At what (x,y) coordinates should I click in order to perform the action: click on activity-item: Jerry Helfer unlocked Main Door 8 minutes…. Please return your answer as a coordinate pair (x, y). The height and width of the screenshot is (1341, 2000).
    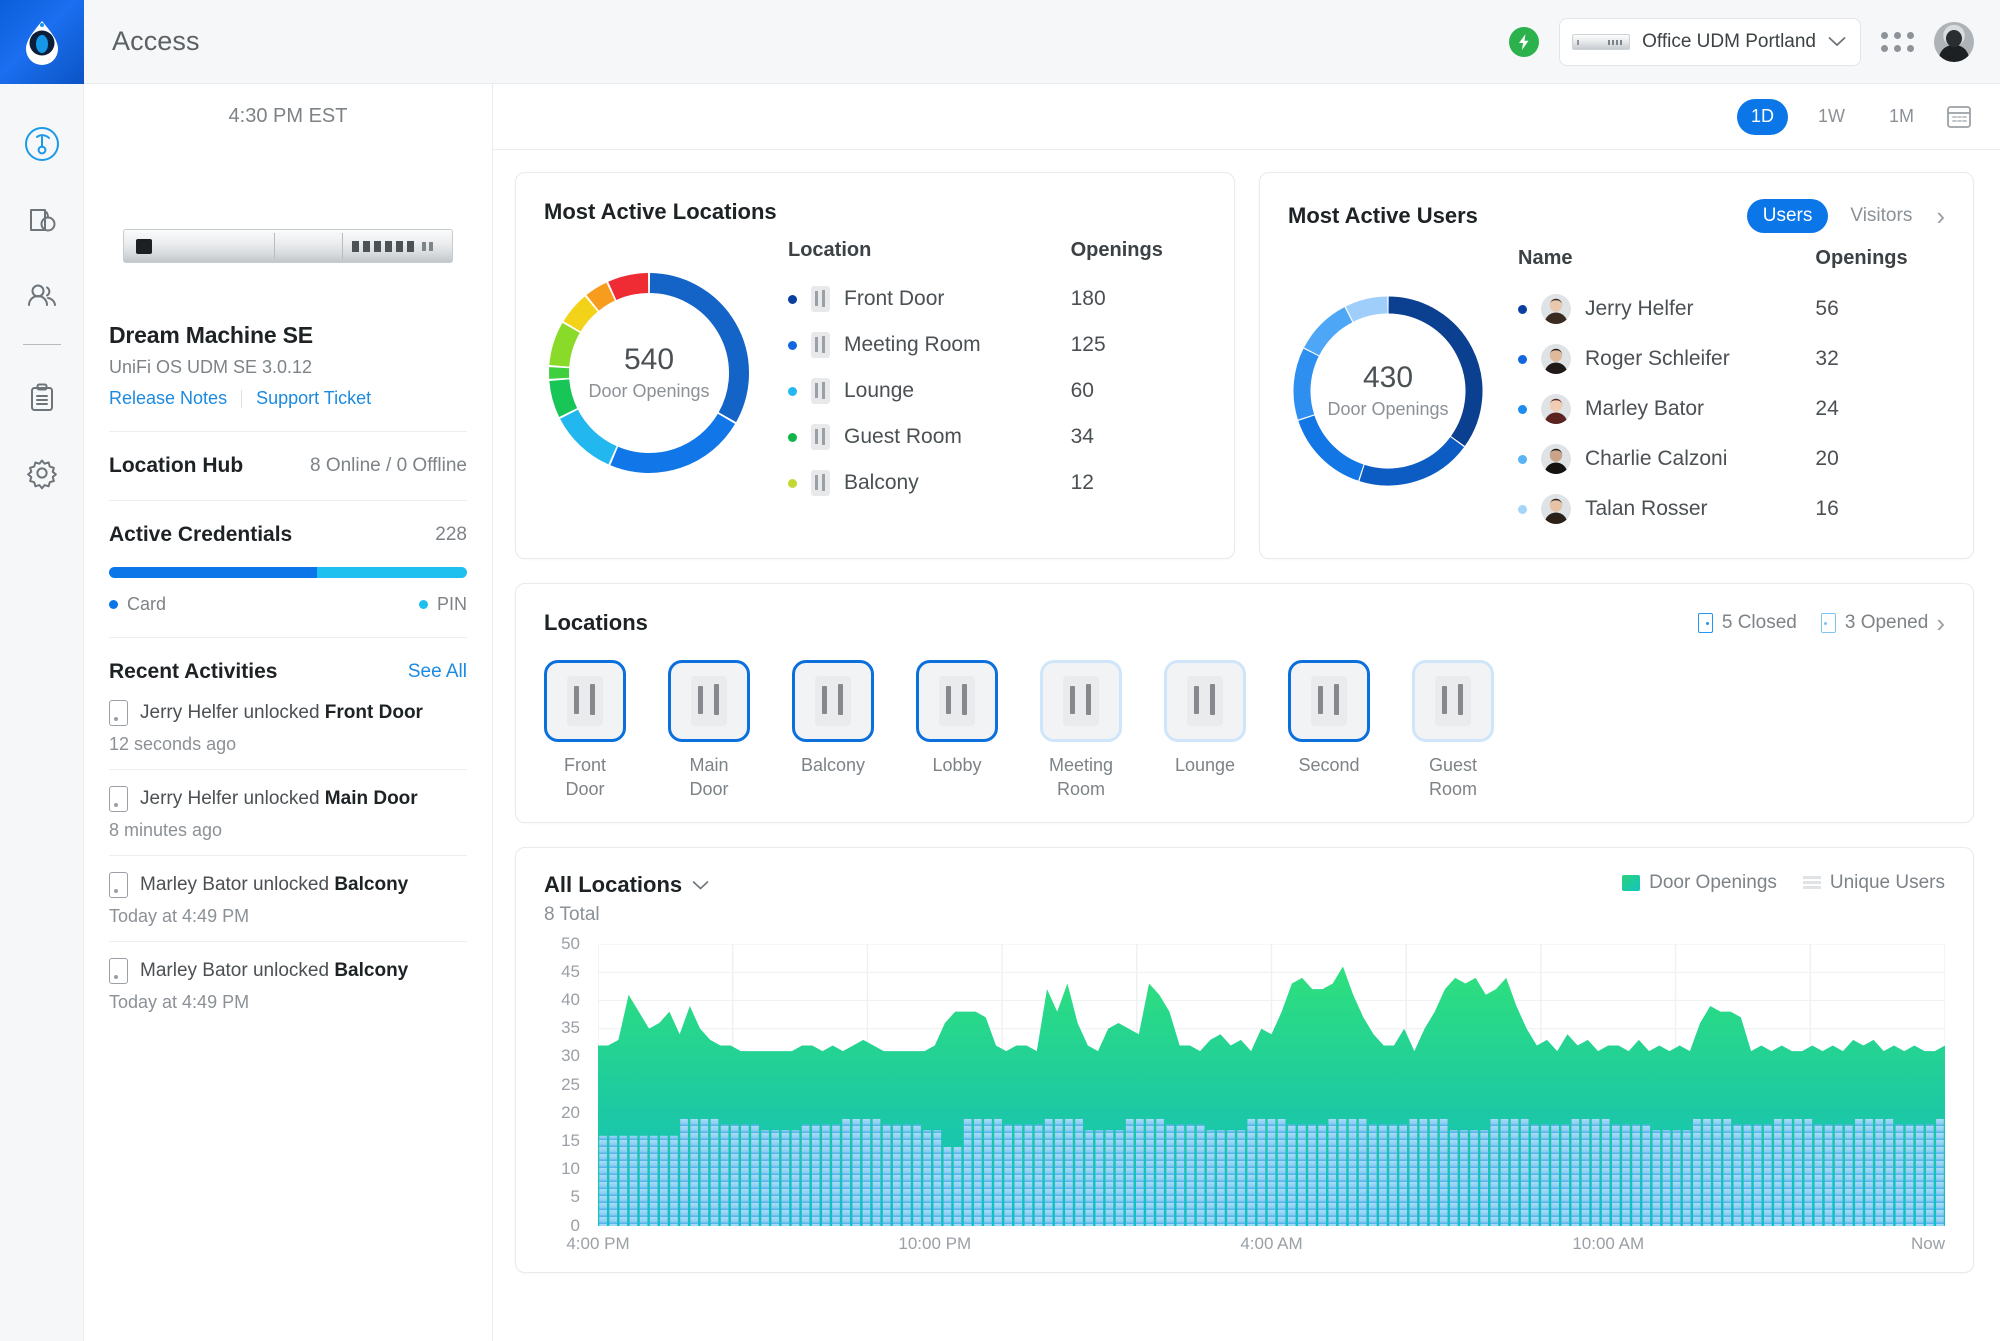
    Looking at the image, I should click on (288, 813).